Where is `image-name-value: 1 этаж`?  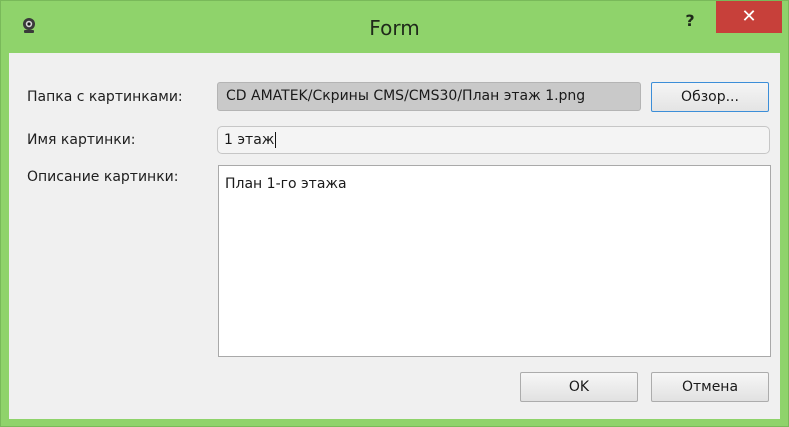
image-name-value: 1 этаж is located at coordinates (249, 140).